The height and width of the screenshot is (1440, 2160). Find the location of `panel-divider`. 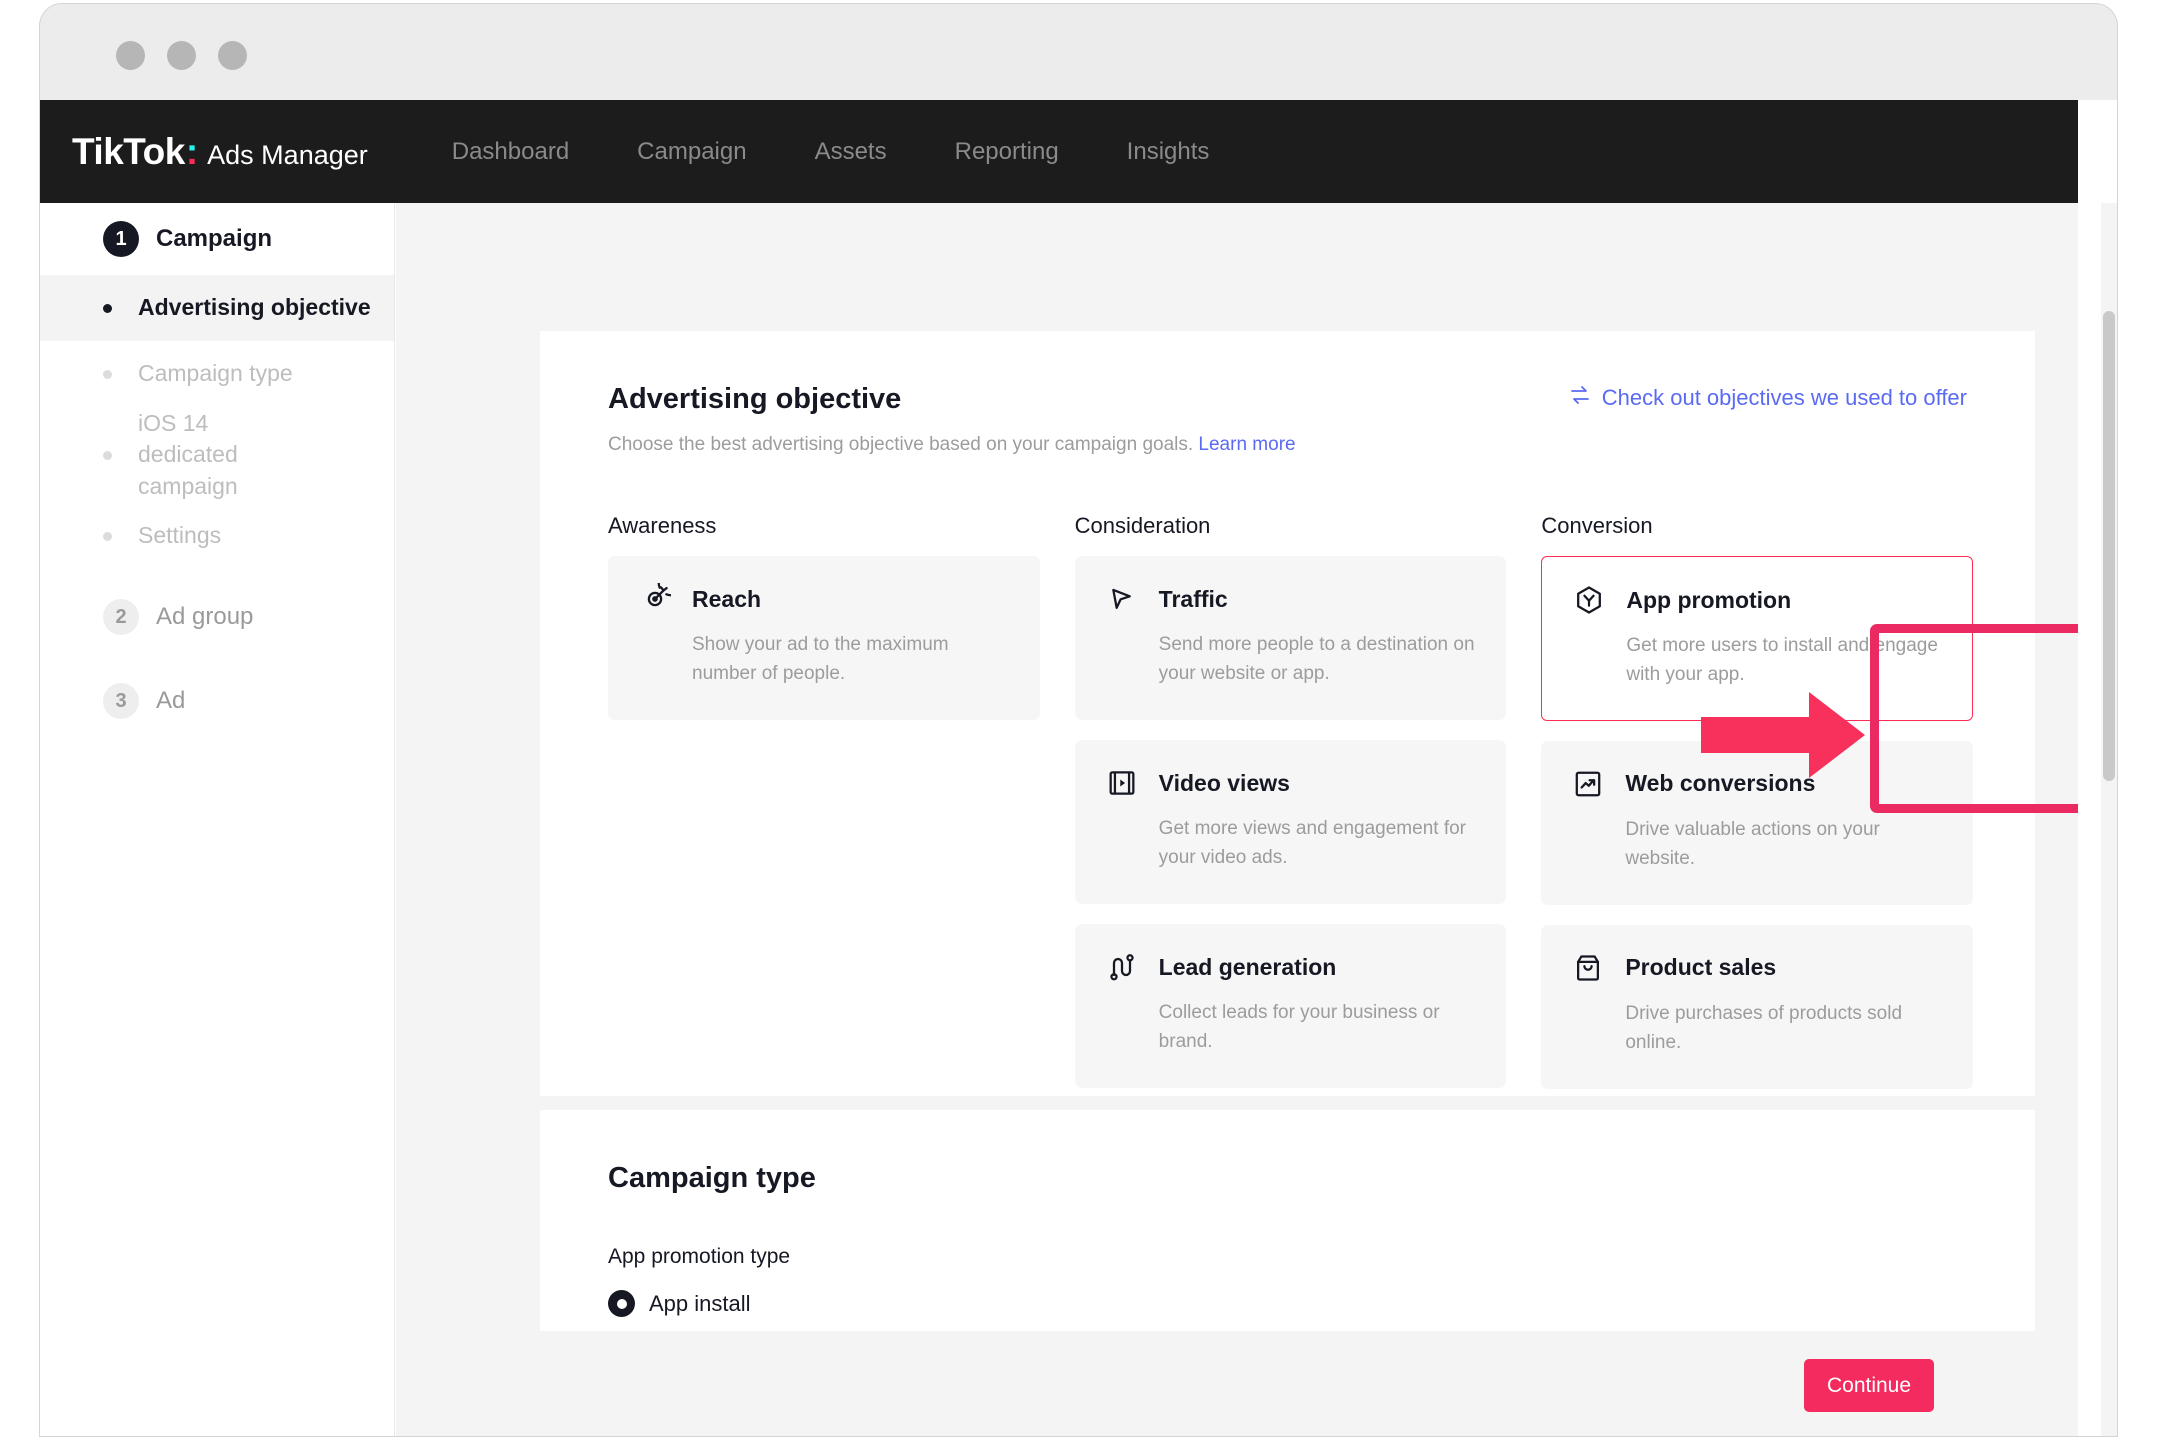

panel-divider is located at coordinates (1287, 1103).